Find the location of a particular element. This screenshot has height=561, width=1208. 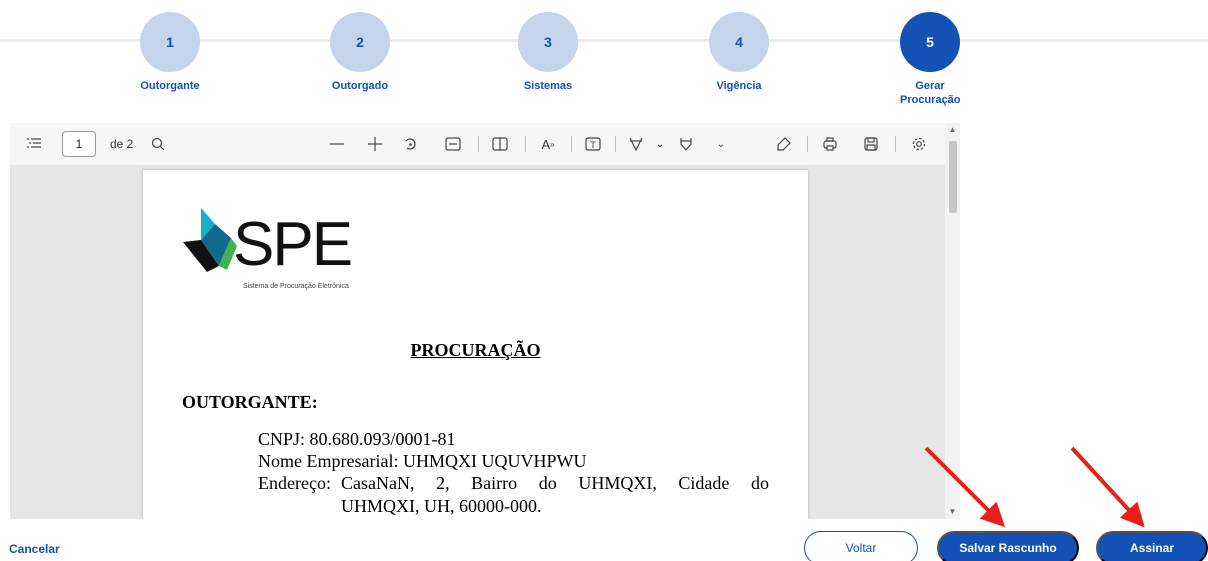

step-label: Outorgado is located at coordinates (360, 86).